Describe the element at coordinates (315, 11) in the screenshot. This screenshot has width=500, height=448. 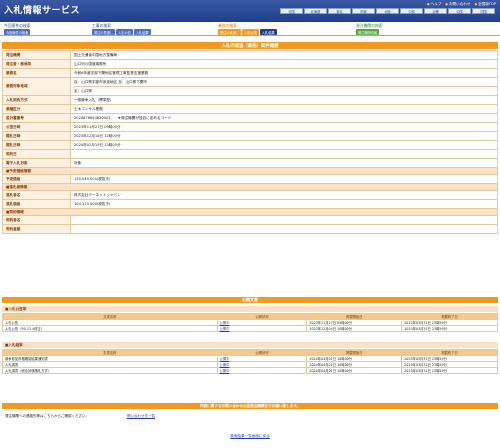
I see `region-tab: 北海道` at that location.